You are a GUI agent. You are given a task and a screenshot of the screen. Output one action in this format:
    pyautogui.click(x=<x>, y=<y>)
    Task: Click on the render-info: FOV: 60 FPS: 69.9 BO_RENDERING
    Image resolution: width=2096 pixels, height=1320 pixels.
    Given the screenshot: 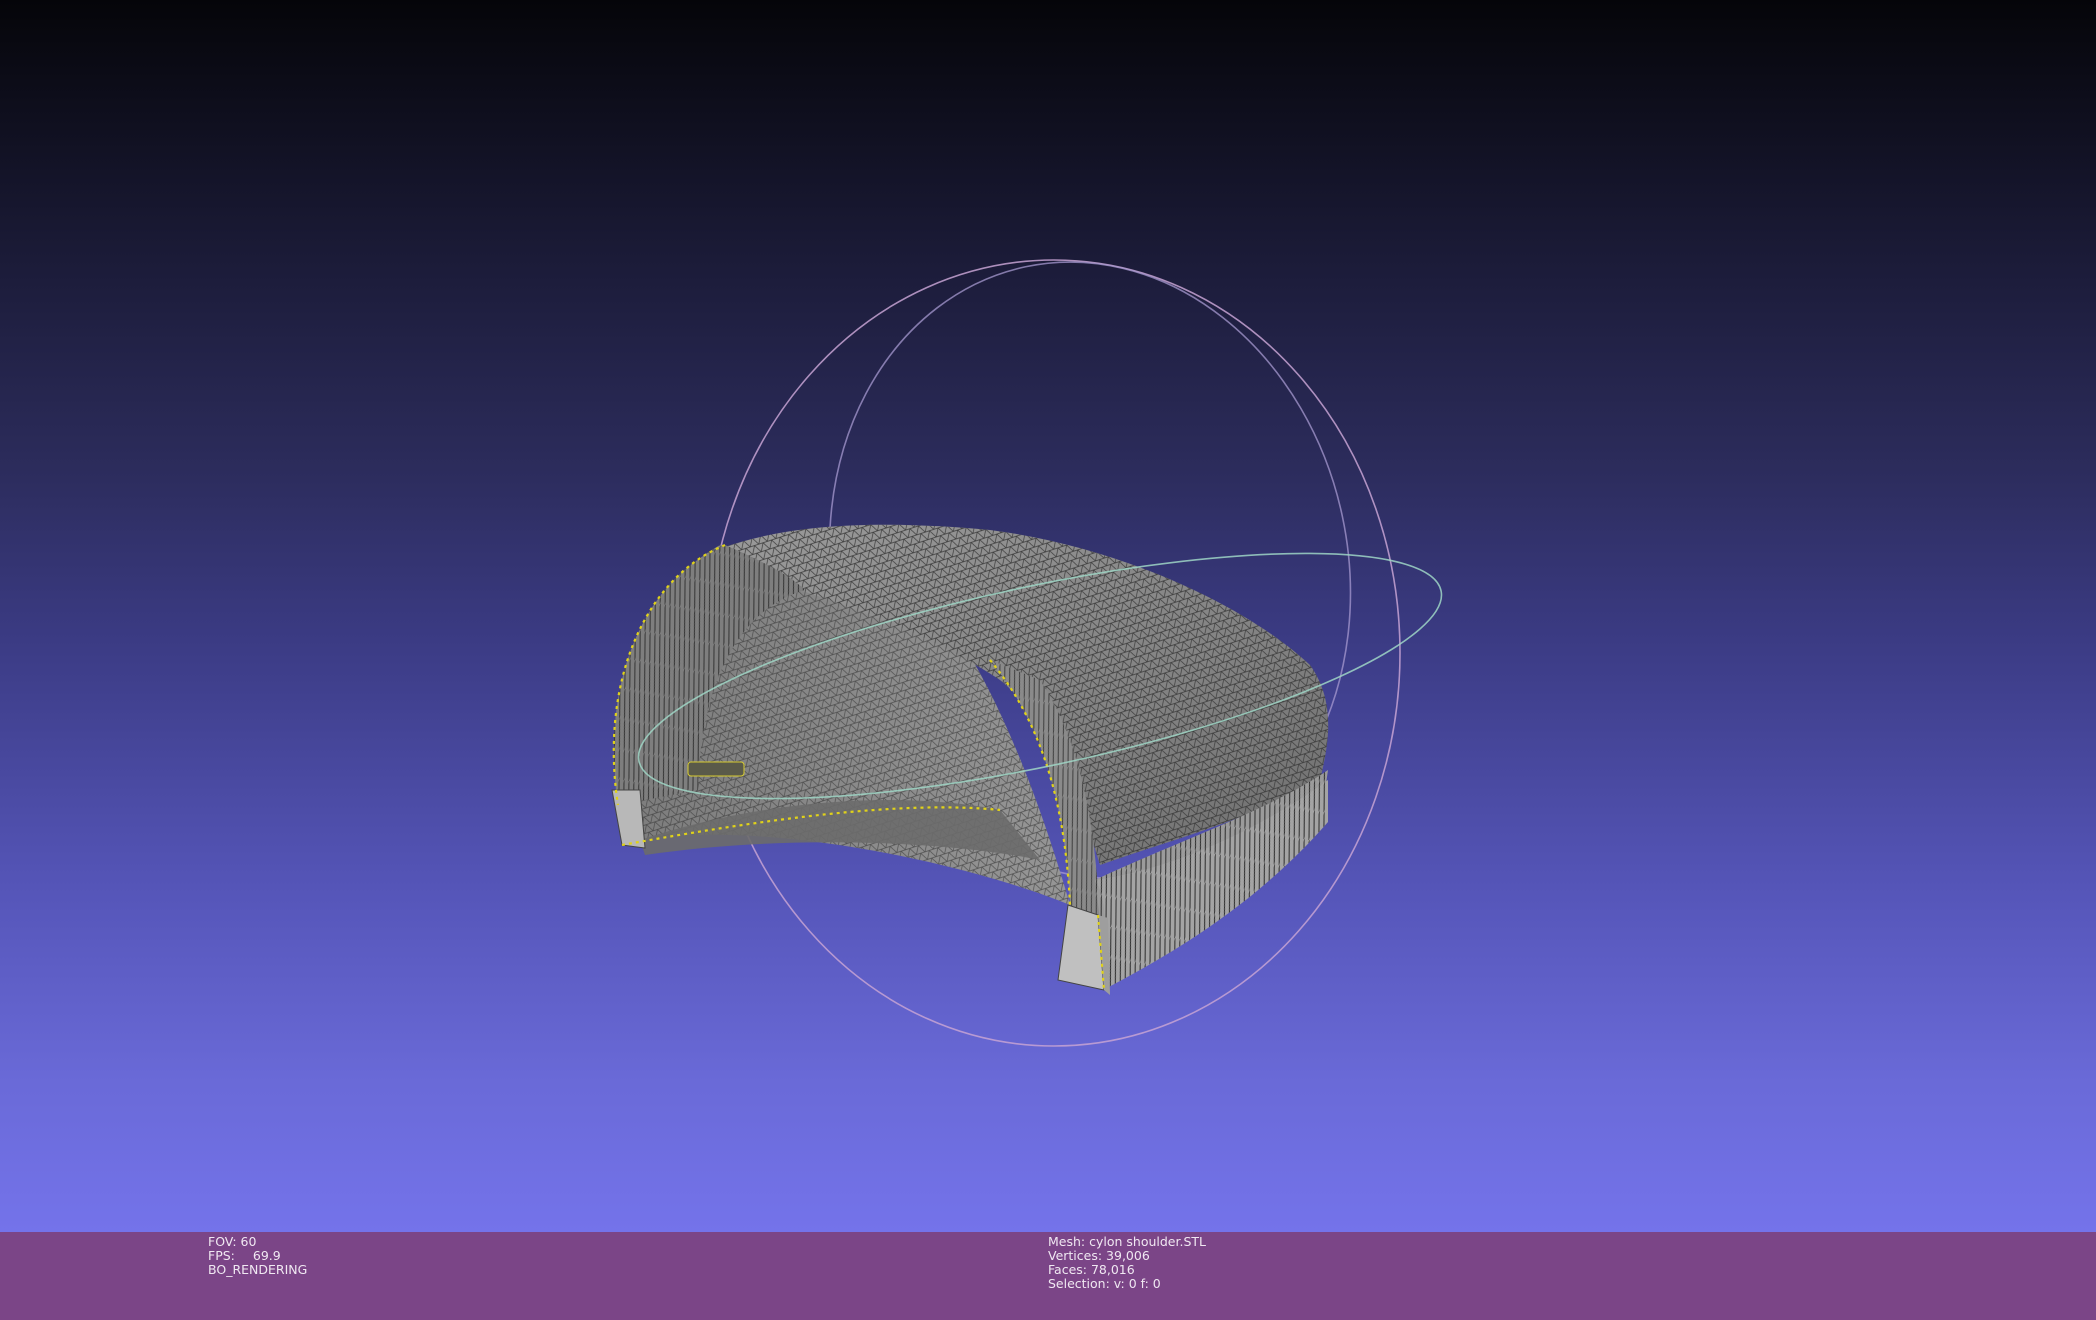 What is the action you would take?
    pyautogui.click(x=257, y=1256)
    